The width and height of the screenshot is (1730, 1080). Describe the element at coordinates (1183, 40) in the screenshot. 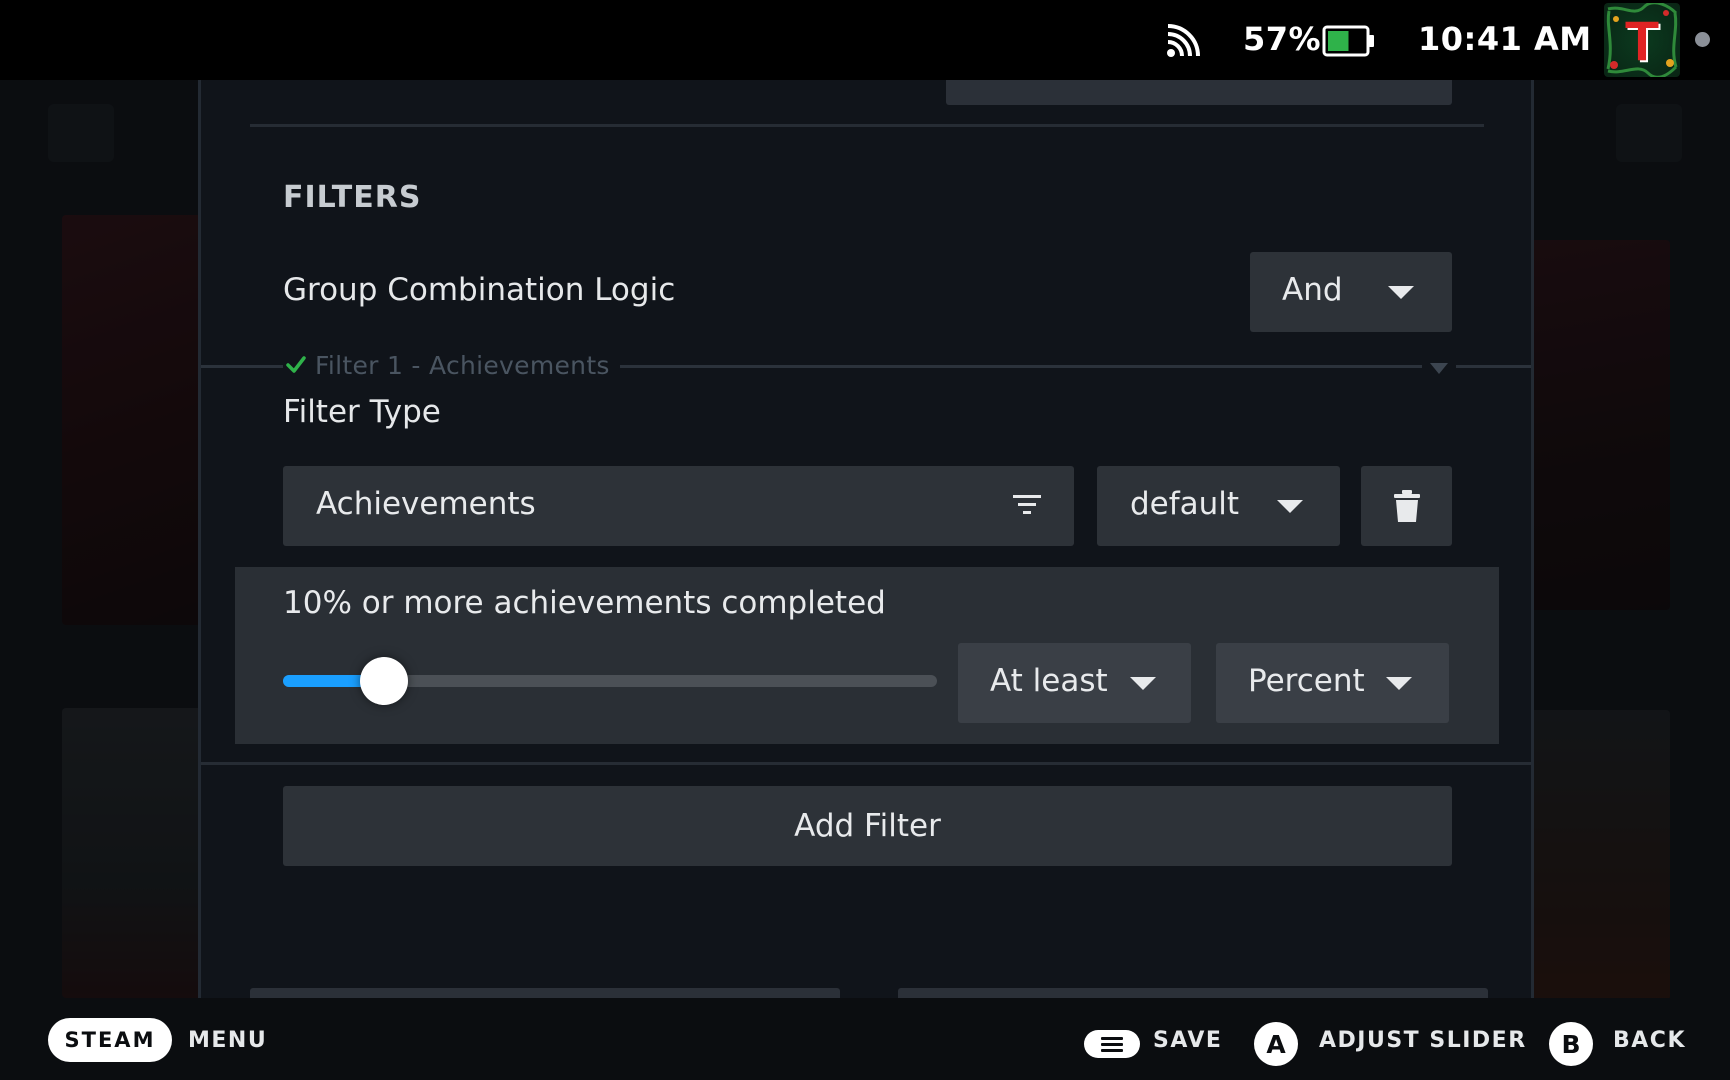

I see `wifi-icon` at that location.